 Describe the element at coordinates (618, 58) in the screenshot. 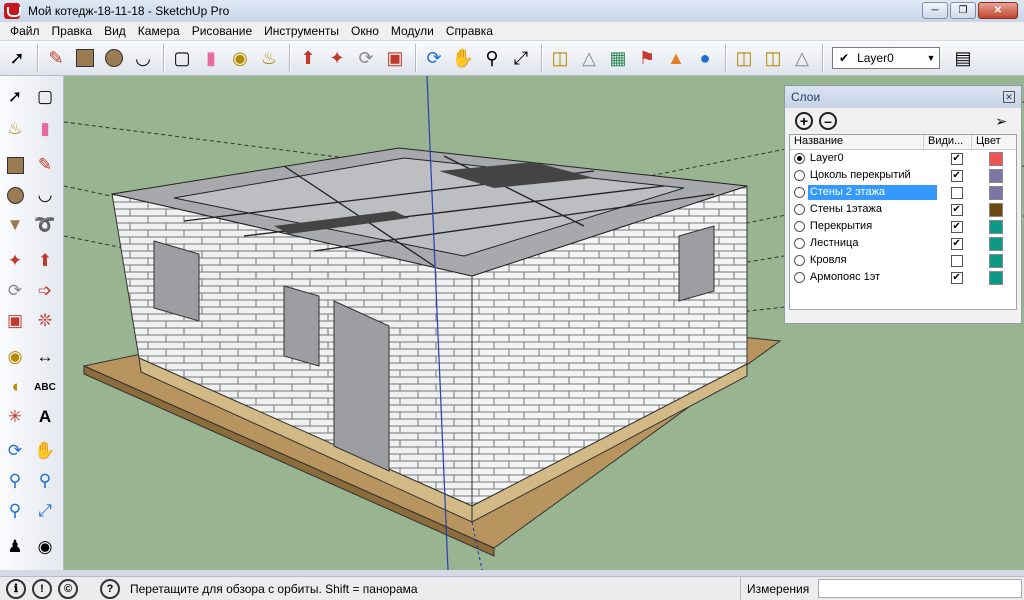

I see `add-location-icon: ▦` at that location.